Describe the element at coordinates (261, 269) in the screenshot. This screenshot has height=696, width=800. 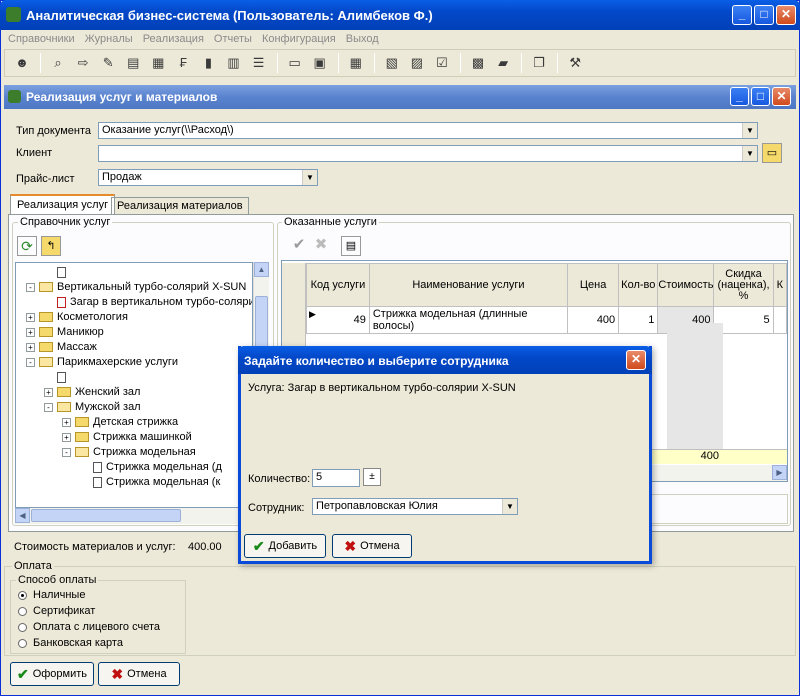
I see `scroll-up-icon: ▲` at that location.